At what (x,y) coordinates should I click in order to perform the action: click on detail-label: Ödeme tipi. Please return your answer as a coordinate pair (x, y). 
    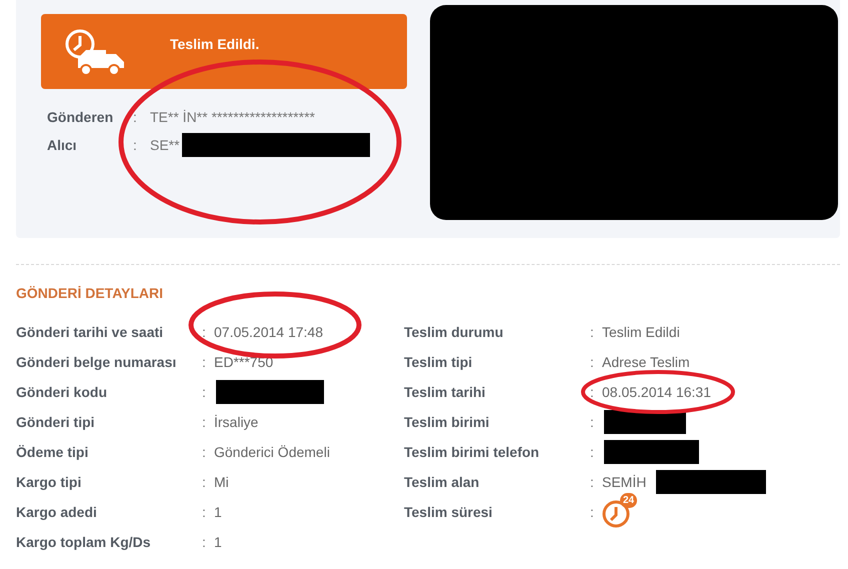
    Looking at the image, I should click on (53, 452).